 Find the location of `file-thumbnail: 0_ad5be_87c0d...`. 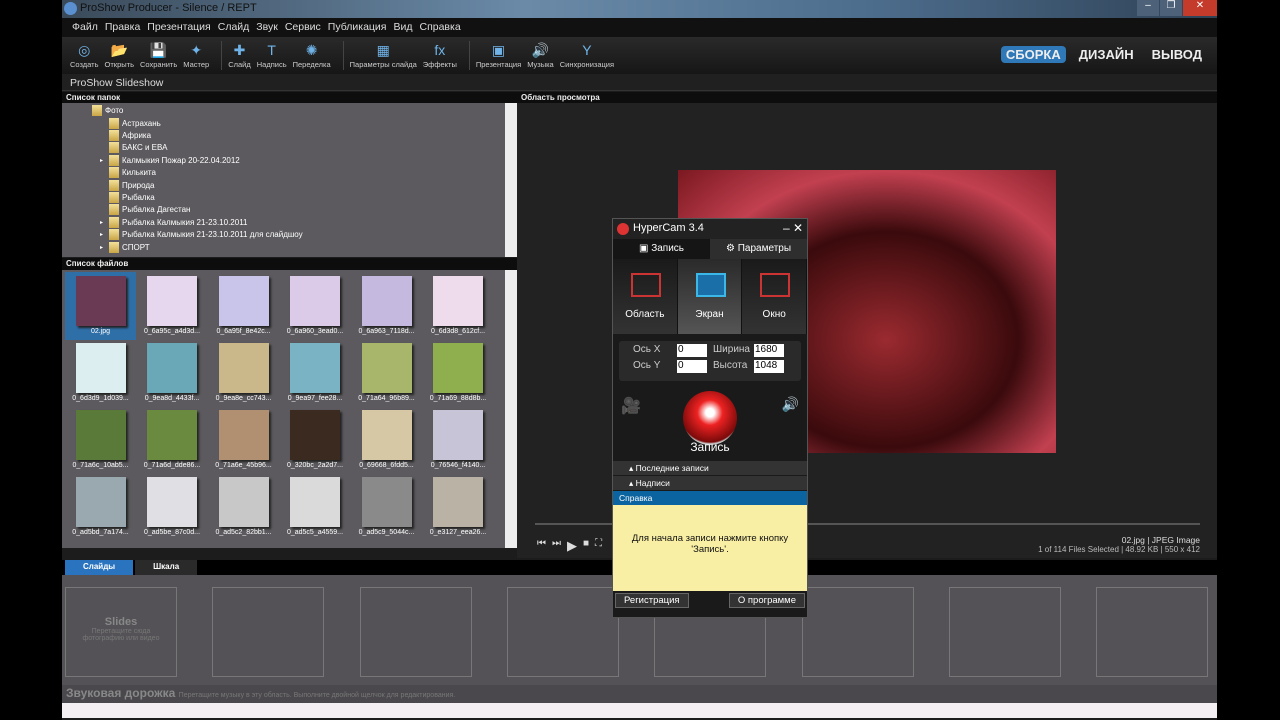

file-thumbnail: 0_ad5be_87c0d... is located at coordinates (172, 507).